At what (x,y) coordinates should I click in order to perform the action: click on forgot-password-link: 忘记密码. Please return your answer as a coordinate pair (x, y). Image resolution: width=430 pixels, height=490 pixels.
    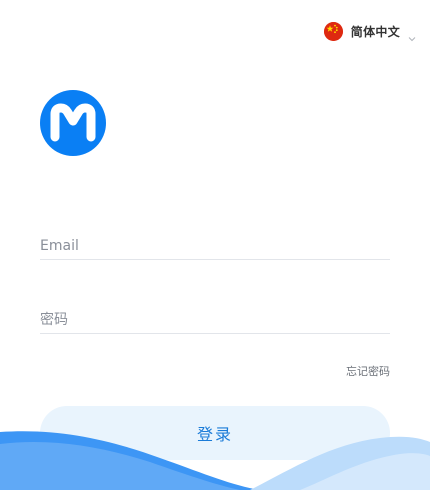
    Looking at the image, I should click on (368, 371).